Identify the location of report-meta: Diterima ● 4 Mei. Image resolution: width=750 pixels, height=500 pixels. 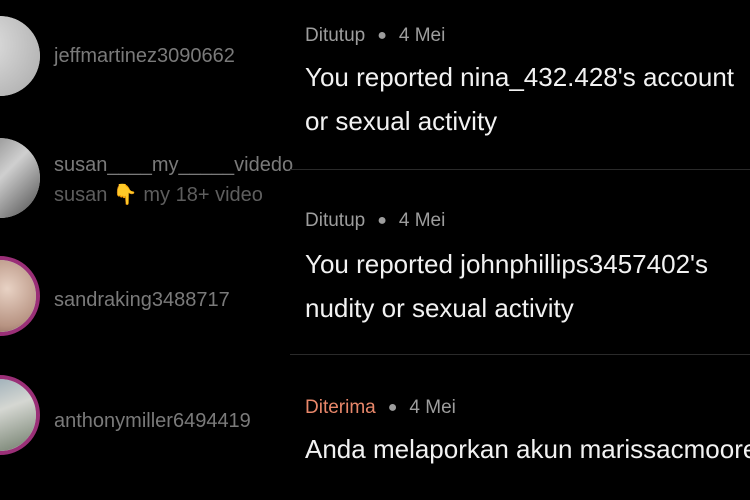
(380, 408).